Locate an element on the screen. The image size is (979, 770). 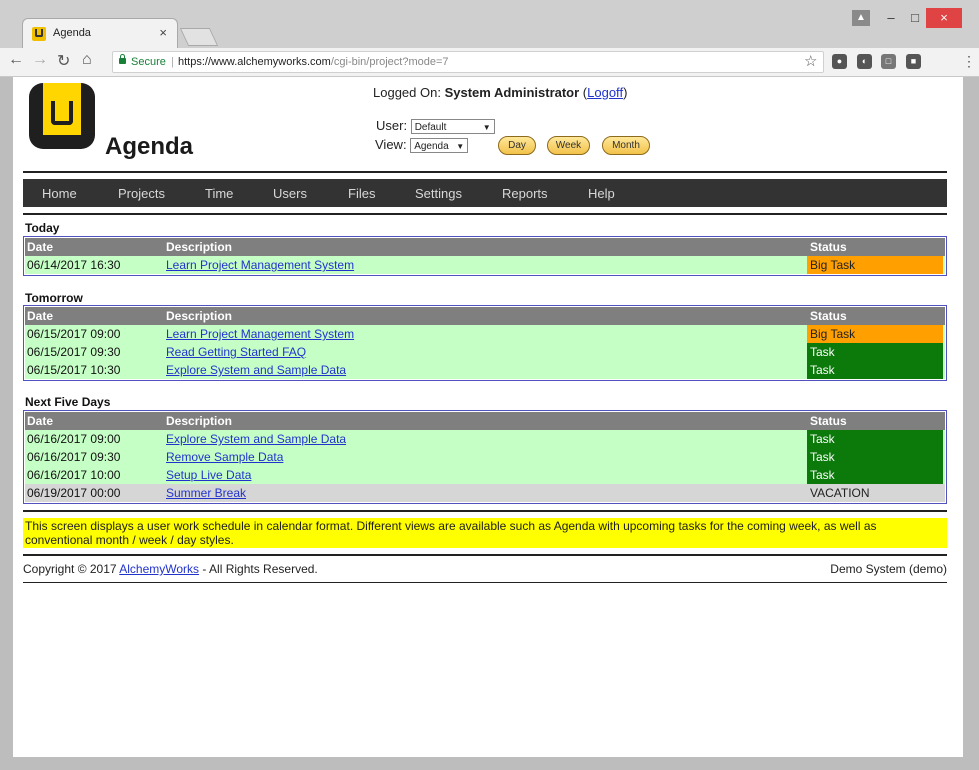
nav-home: Home is located at coordinates (59, 193).